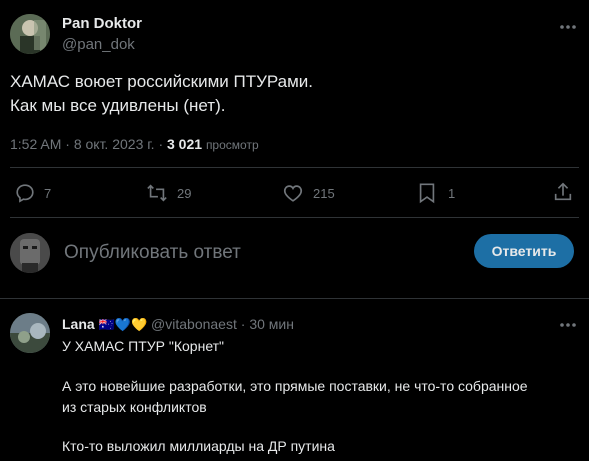  What do you see at coordinates (293, 193) in the screenshot?
I see `like-icon` at bounding box center [293, 193].